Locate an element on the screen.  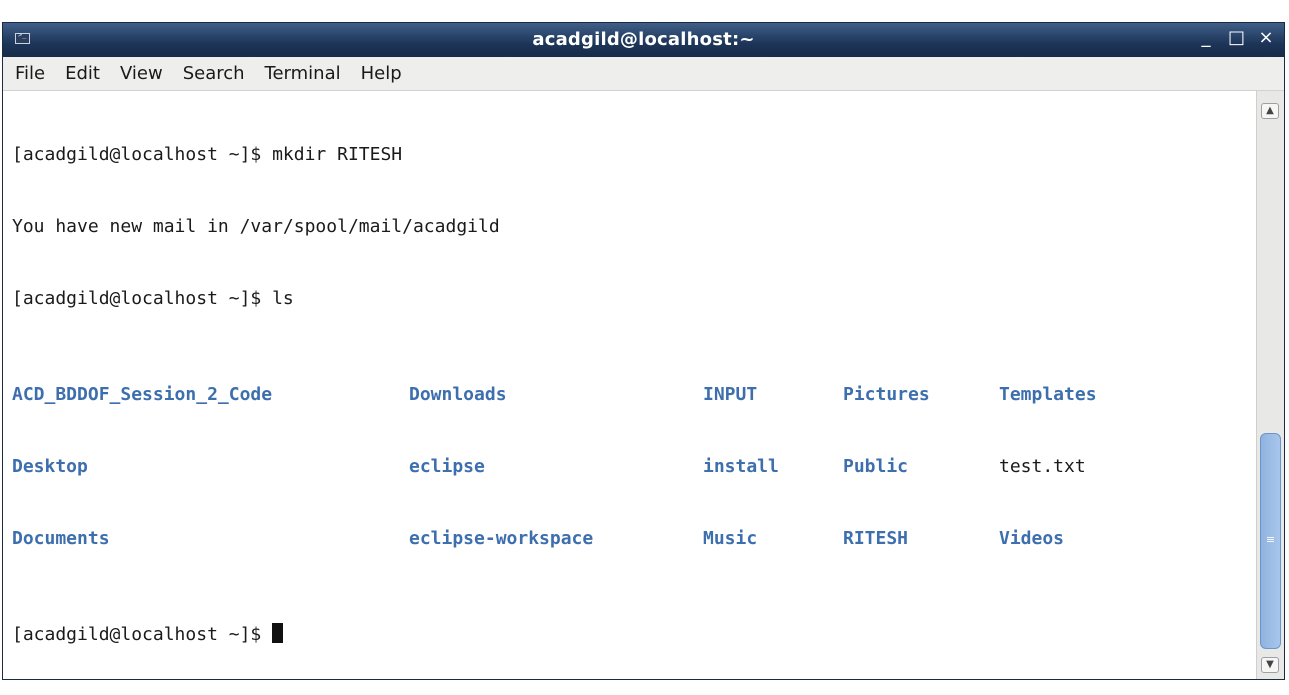
chevron-up-icon: ▲ is located at coordinates (1270, 111).